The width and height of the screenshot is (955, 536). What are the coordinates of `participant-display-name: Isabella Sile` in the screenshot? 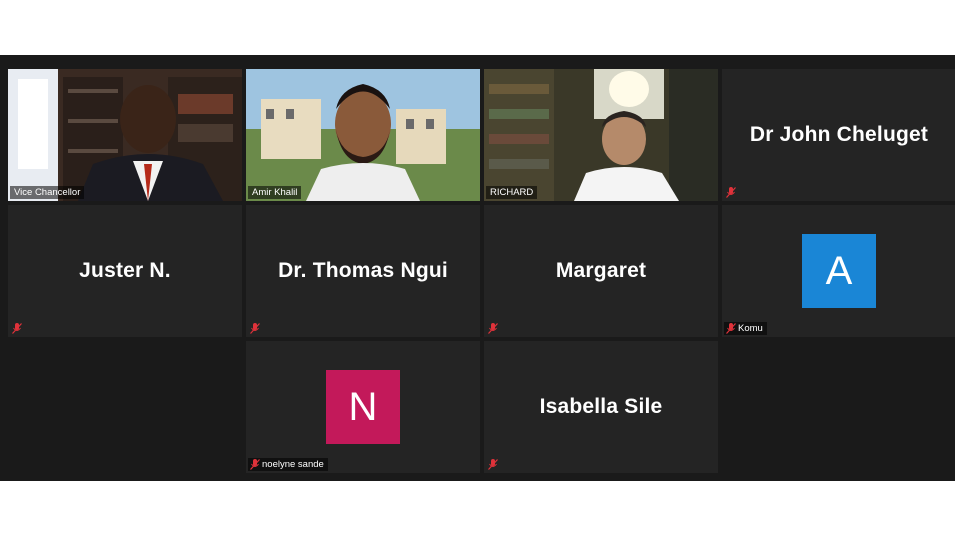 It's located at (601, 406).